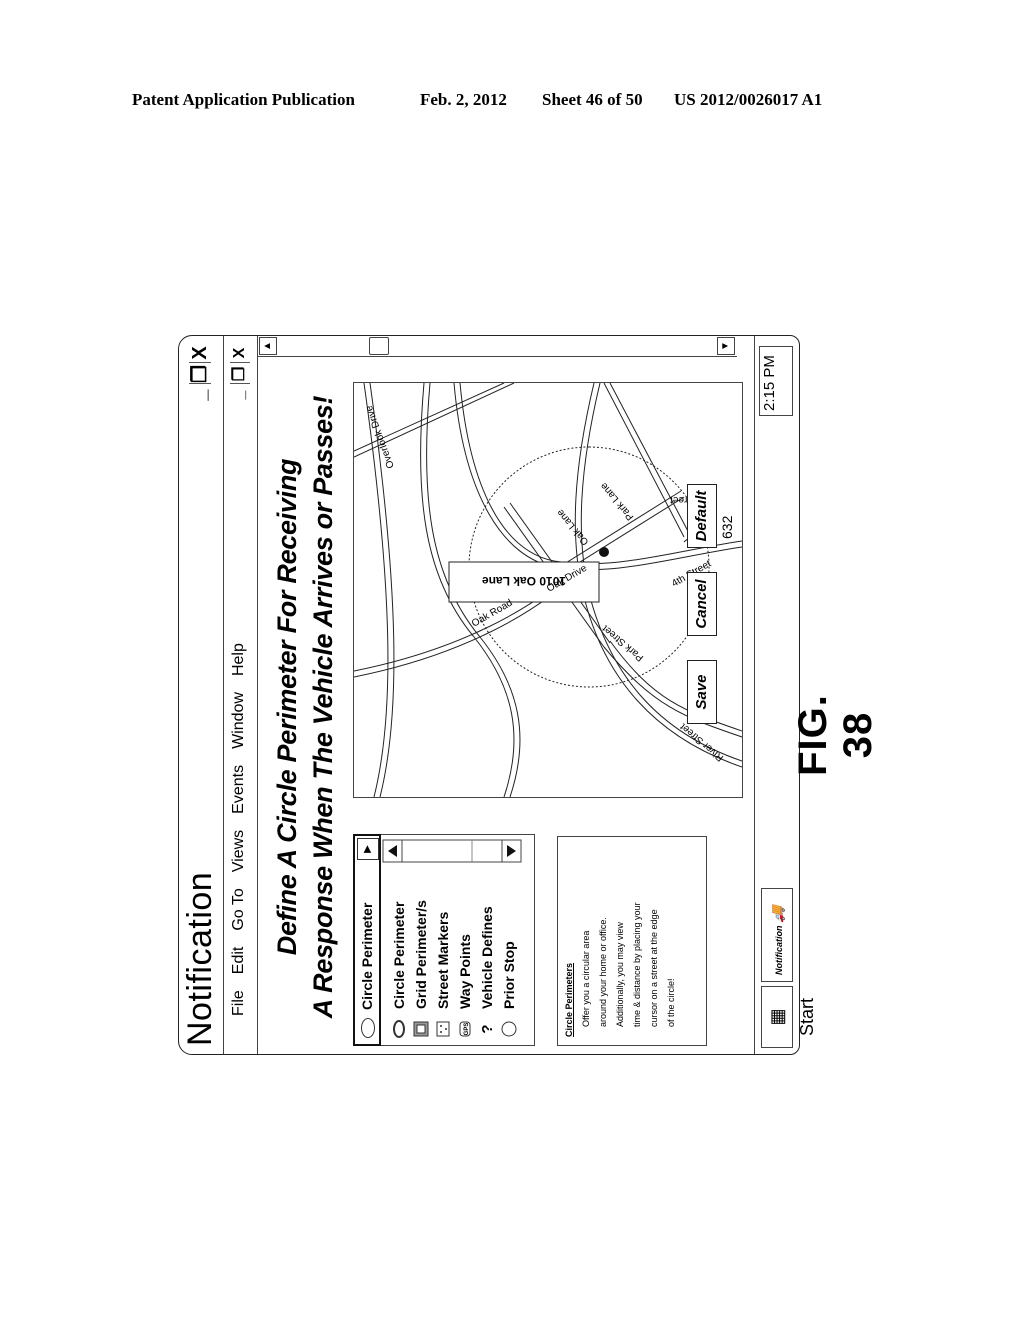  I want to click on start-button: ▦ Start, so click(789, 1017).